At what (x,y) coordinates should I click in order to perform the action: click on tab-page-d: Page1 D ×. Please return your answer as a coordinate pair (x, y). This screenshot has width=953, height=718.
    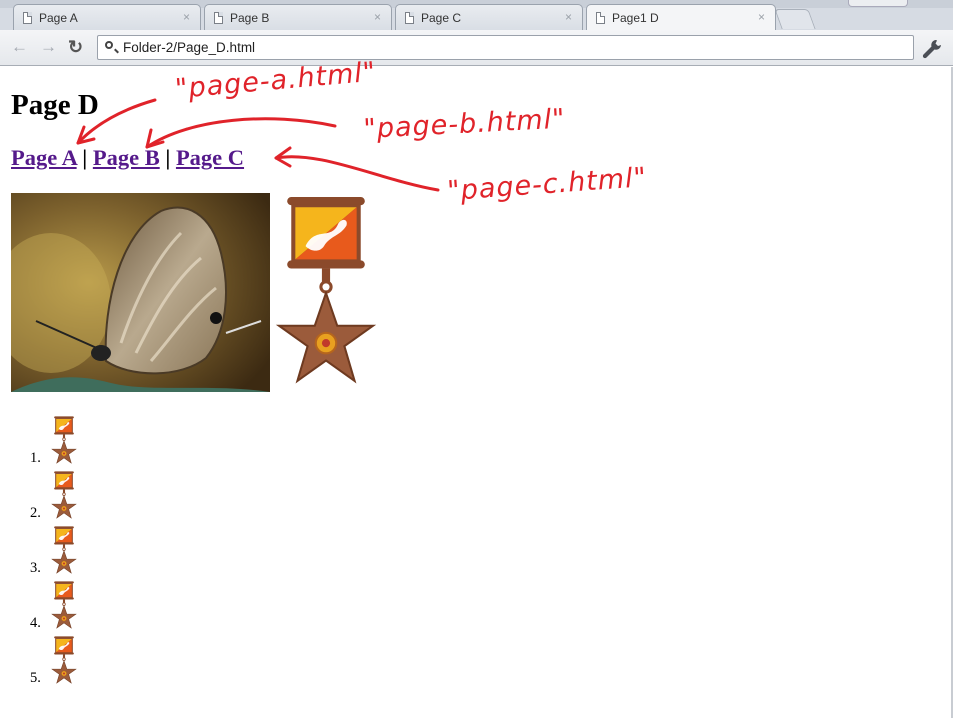
    Looking at the image, I should click on (681, 17).